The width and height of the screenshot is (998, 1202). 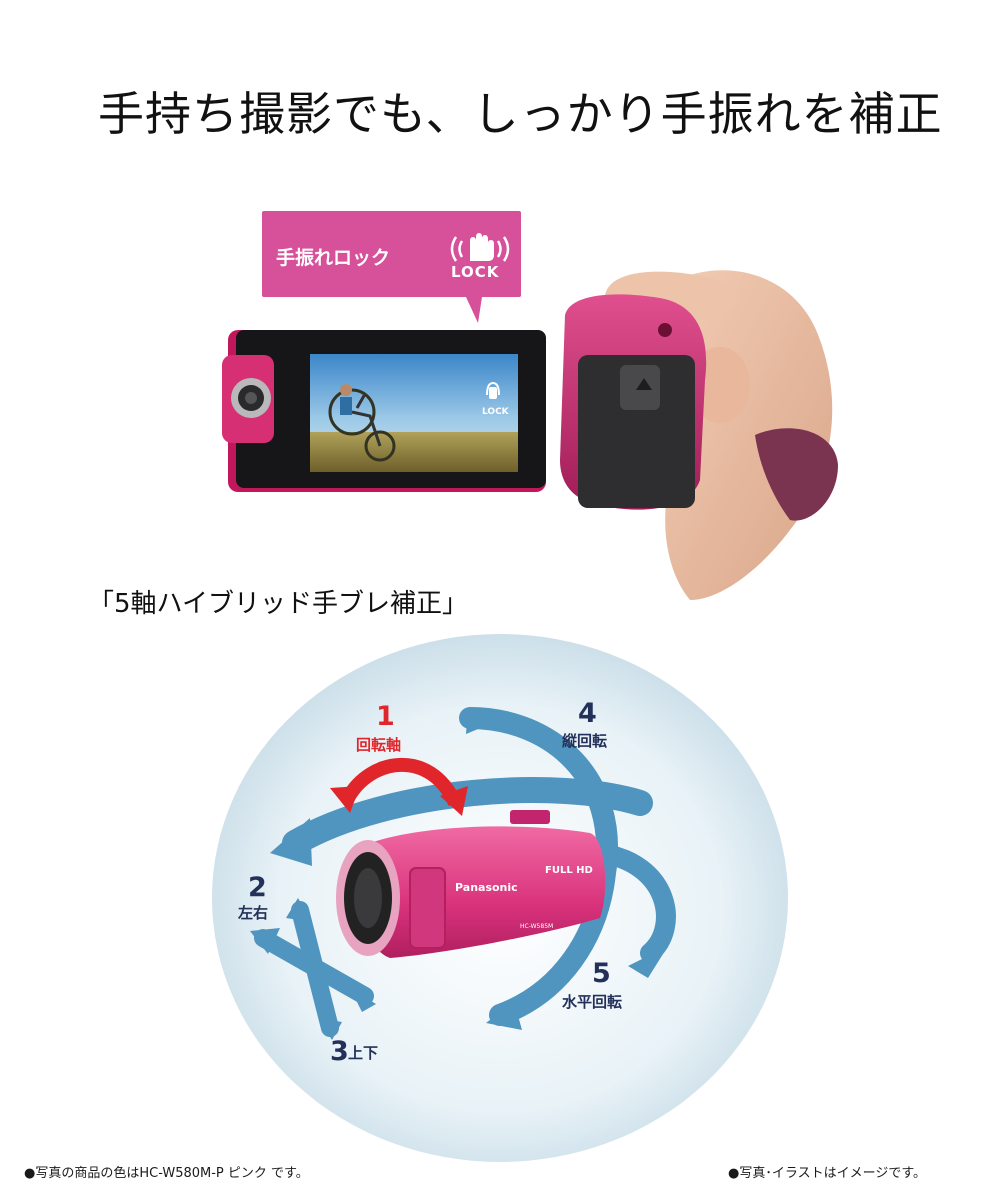 I want to click on stabilizer-callout: 手振れロック LOCK, so click(x=391, y=267).